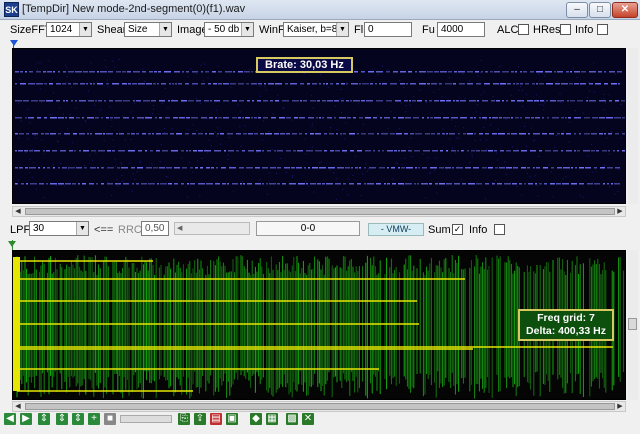  What do you see at coordinates (155, 228) in the screenshot?
I see `rrc-input: 0,50` at bounding box center [155, 228].